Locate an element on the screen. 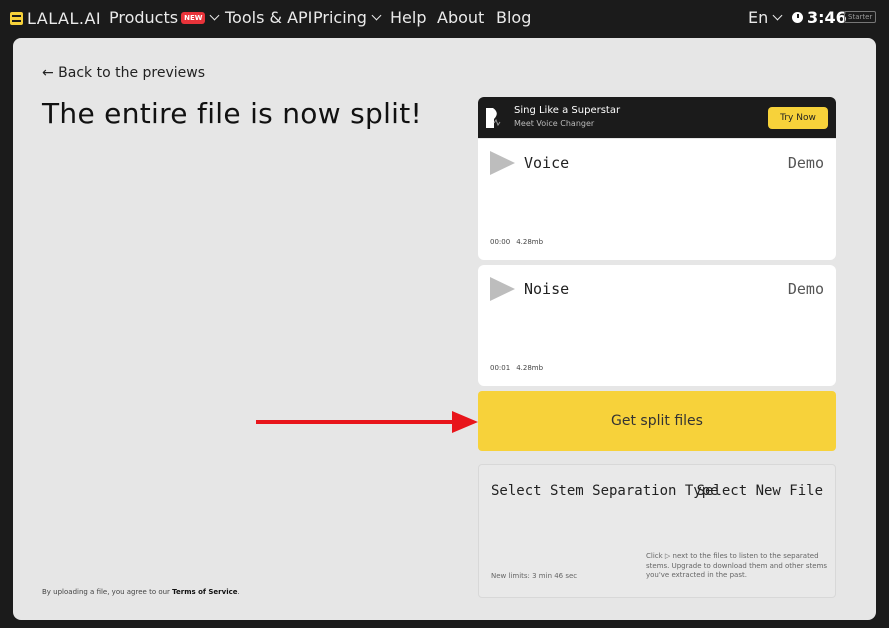 This screenshot has height=628, width=889. page-title: The entire file is now split! is located at coordinates (232, 113).